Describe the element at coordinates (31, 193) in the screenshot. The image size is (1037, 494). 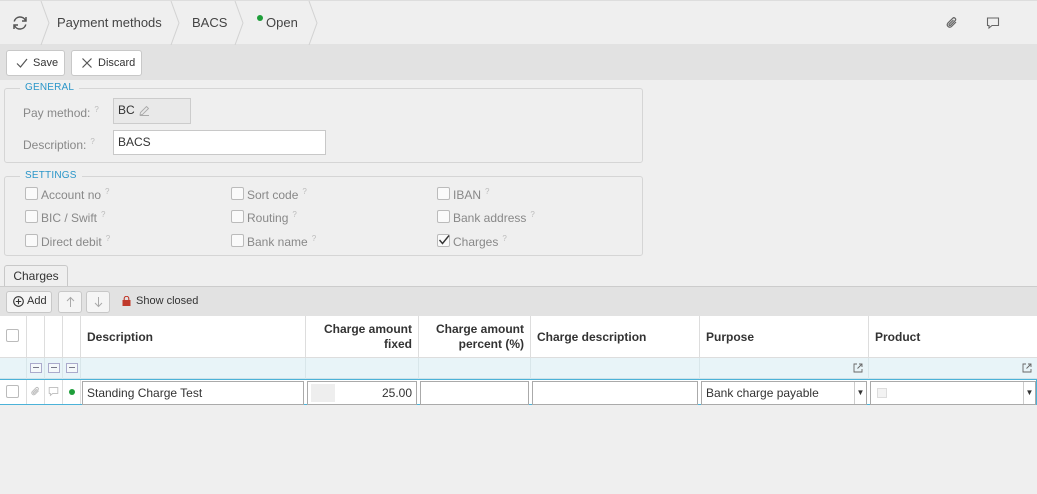
I see `checkbox-account-no` at that location.